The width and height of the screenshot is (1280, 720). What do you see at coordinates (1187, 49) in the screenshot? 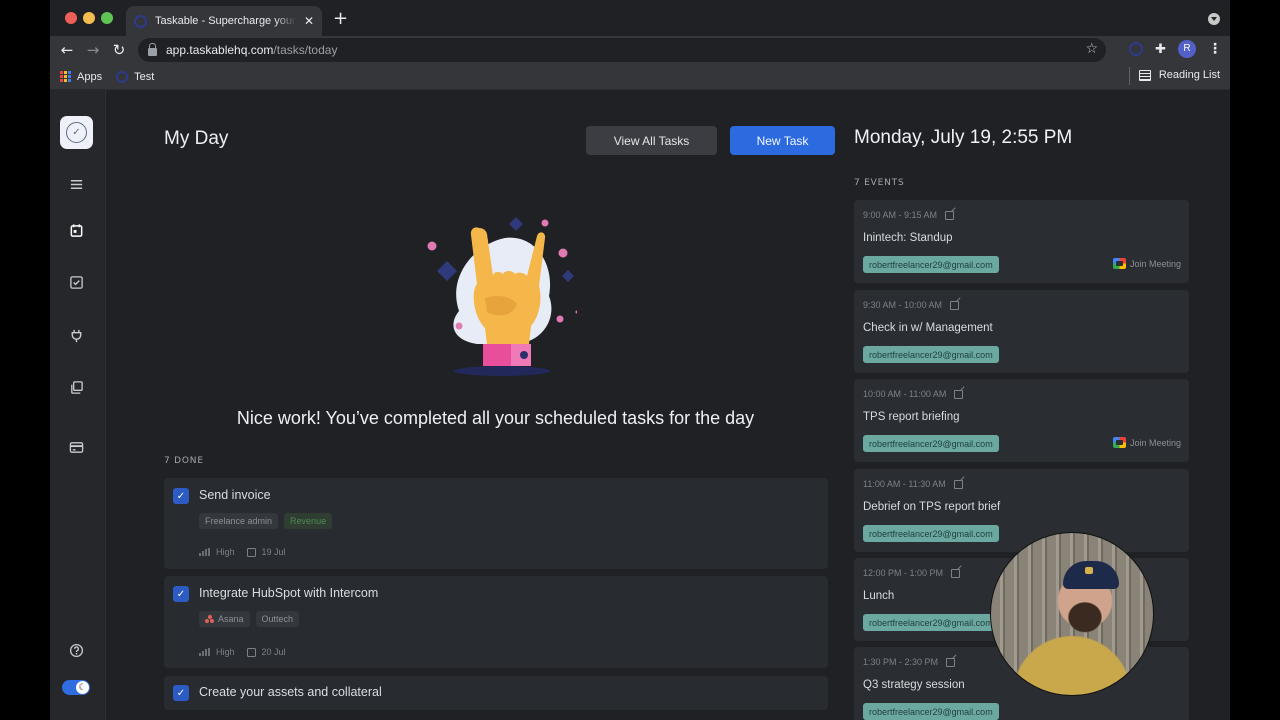
I see `profile-avatar: R` at bounding box center [1187, 49].